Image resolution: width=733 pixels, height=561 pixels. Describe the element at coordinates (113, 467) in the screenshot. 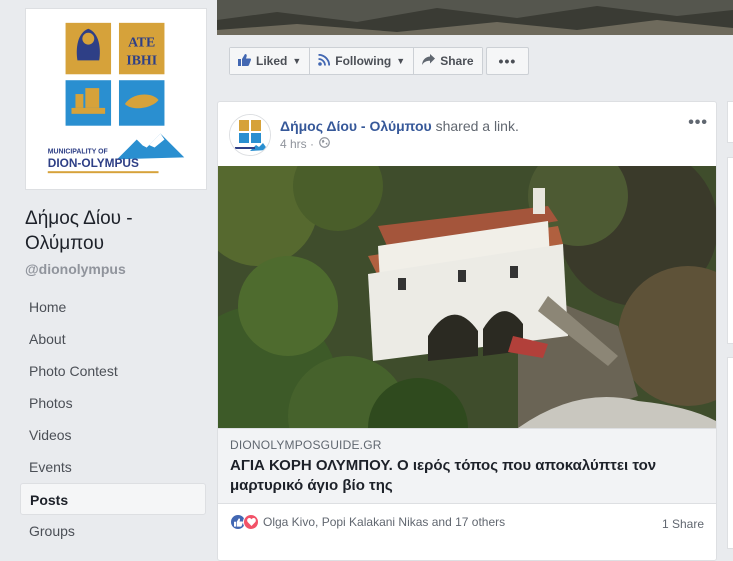

I see `nav-item-events: Events` at that location.